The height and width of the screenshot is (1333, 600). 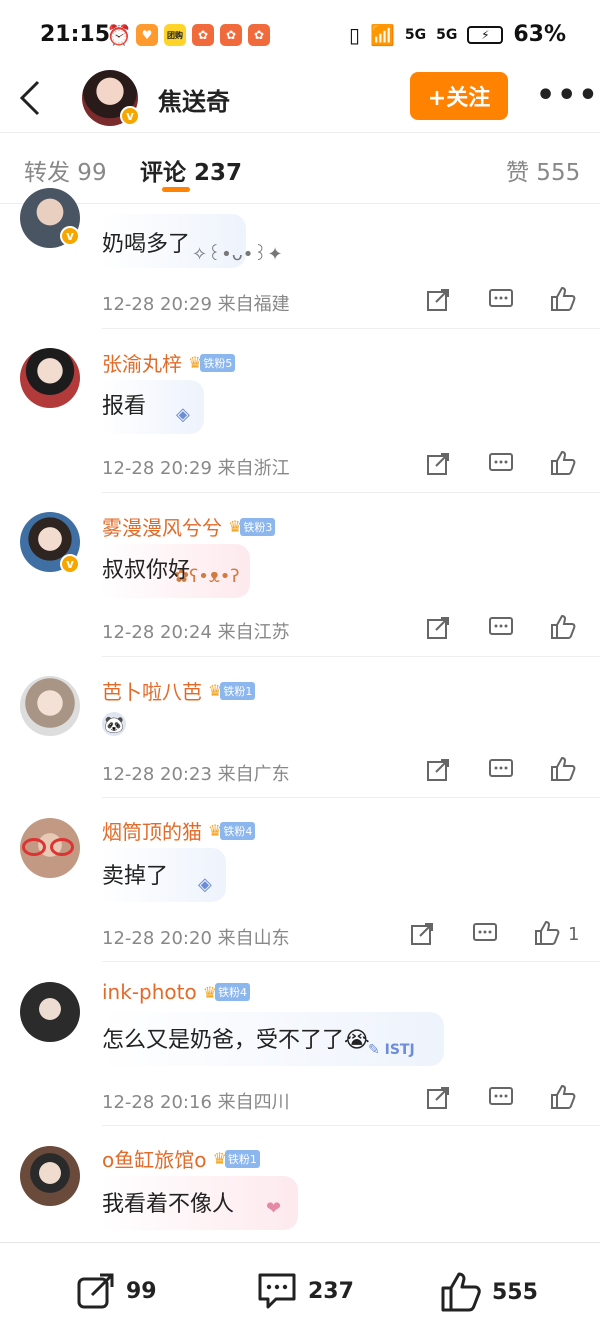 I want to click on notification-icons: ⏰ ♥ 团购 ✿ ✿ ✿, so click(x=188, y=35).